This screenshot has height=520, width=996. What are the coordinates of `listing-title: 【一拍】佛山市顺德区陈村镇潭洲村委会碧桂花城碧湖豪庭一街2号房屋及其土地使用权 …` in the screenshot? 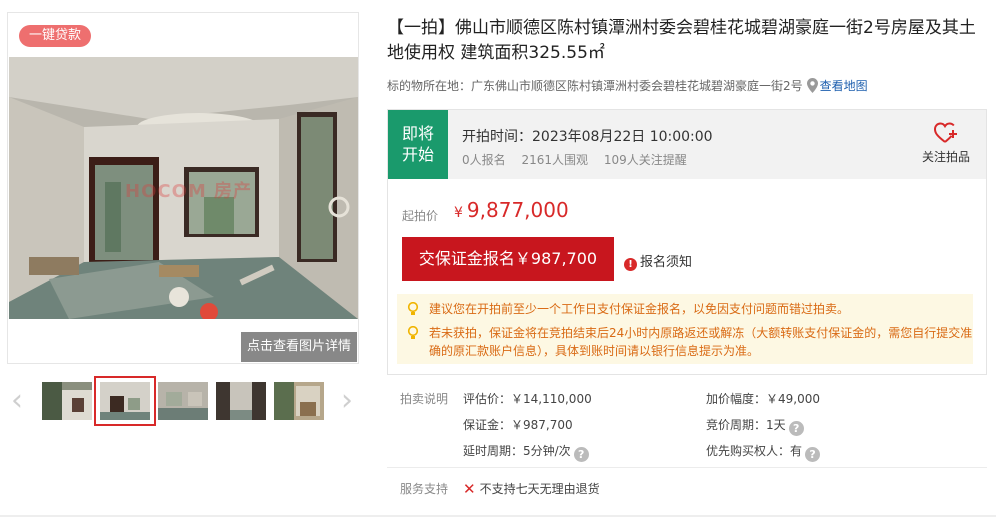 It's located at (681, 40).